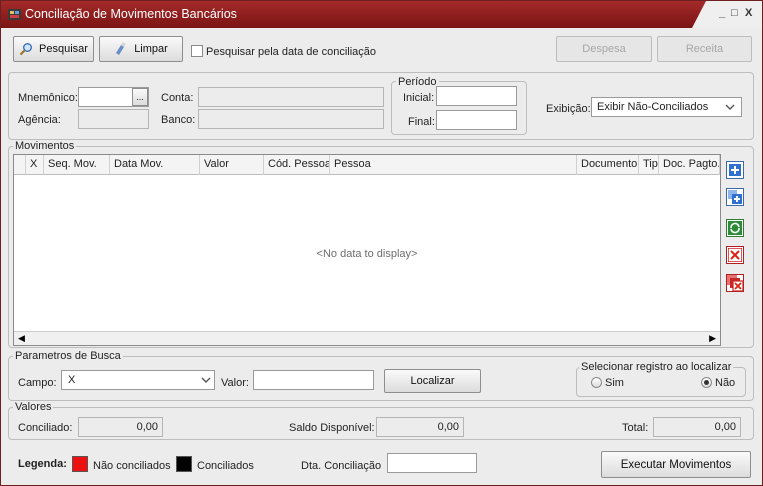 The image size is (763, 486). I want to click on scroll-left-arrow-icon: ◀, so click(21, 338).